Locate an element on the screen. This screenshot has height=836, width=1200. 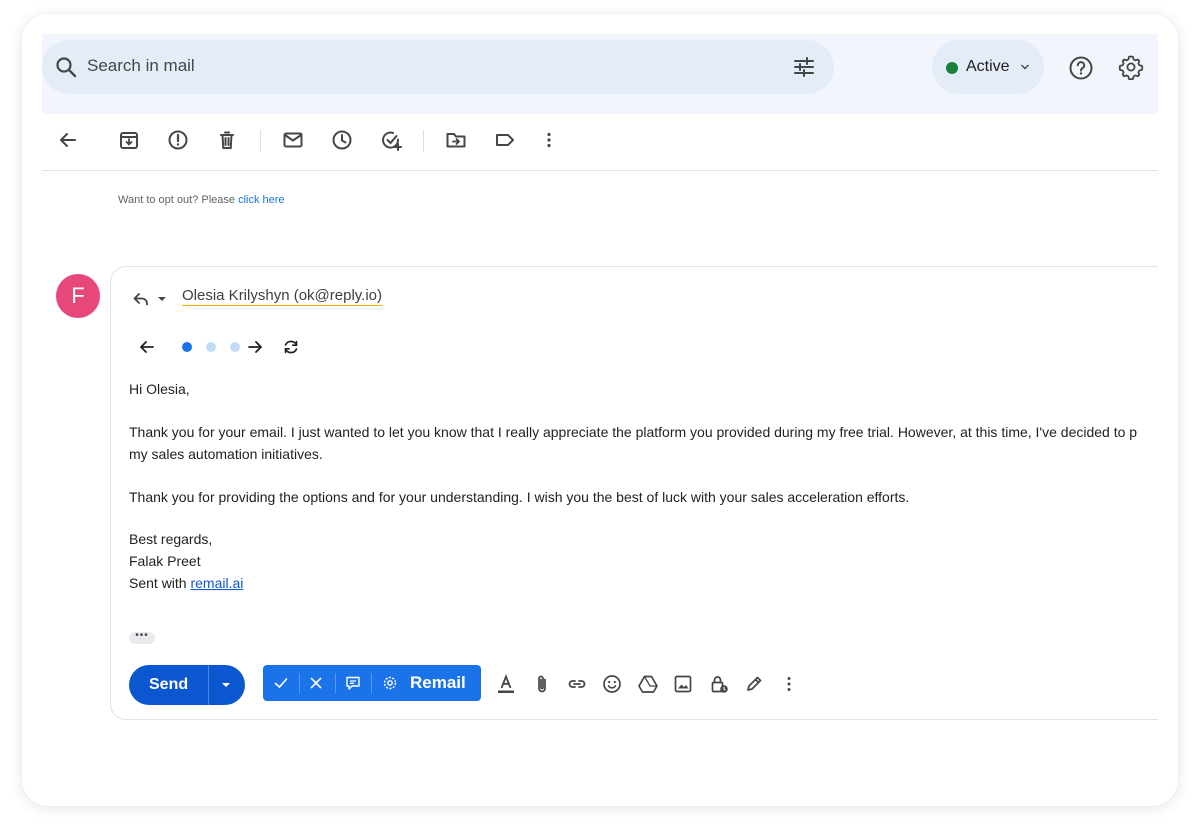
add-task-icon is located at coordinates (391, 140).